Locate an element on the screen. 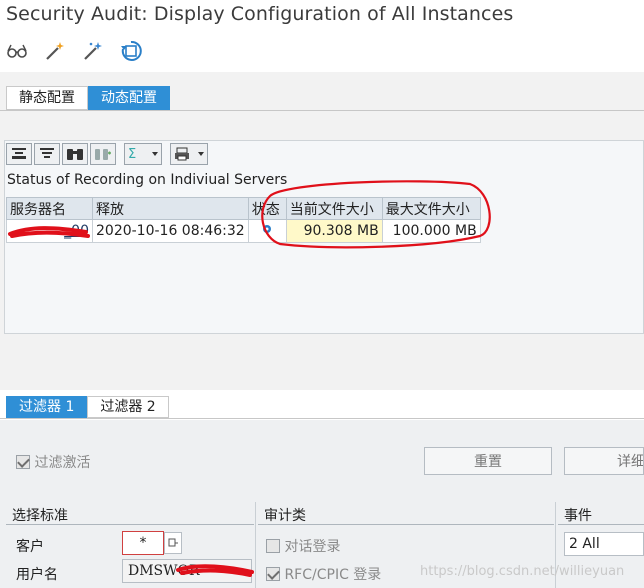  table-header-row: 服务器名 释放 状态 当前文件大小 最大文件大小 is located at coordinates (243, 208).